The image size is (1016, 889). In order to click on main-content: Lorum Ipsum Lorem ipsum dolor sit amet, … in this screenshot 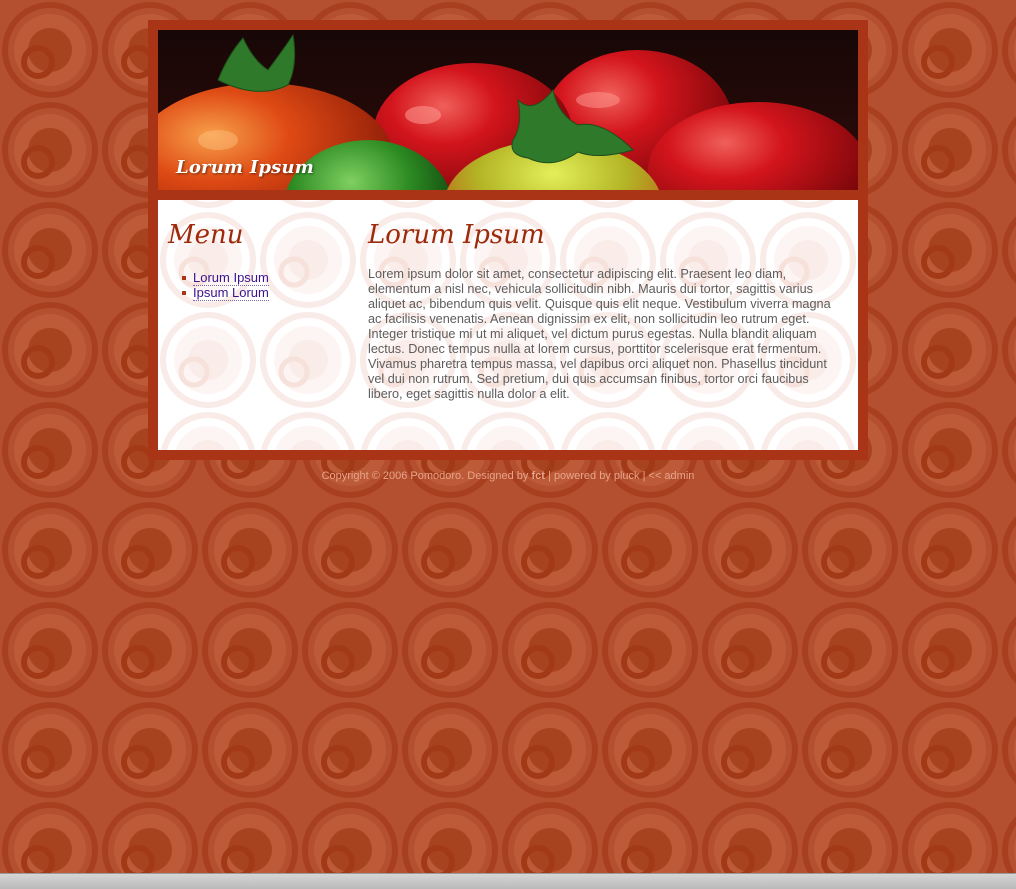, I will do `click(607, 310)`.